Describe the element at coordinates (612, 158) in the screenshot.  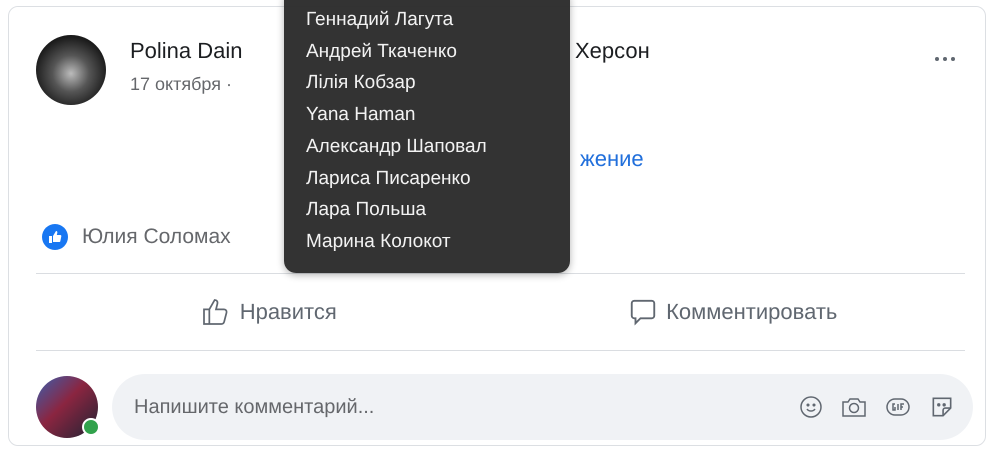
I see `attachment-link: жение` at that location.